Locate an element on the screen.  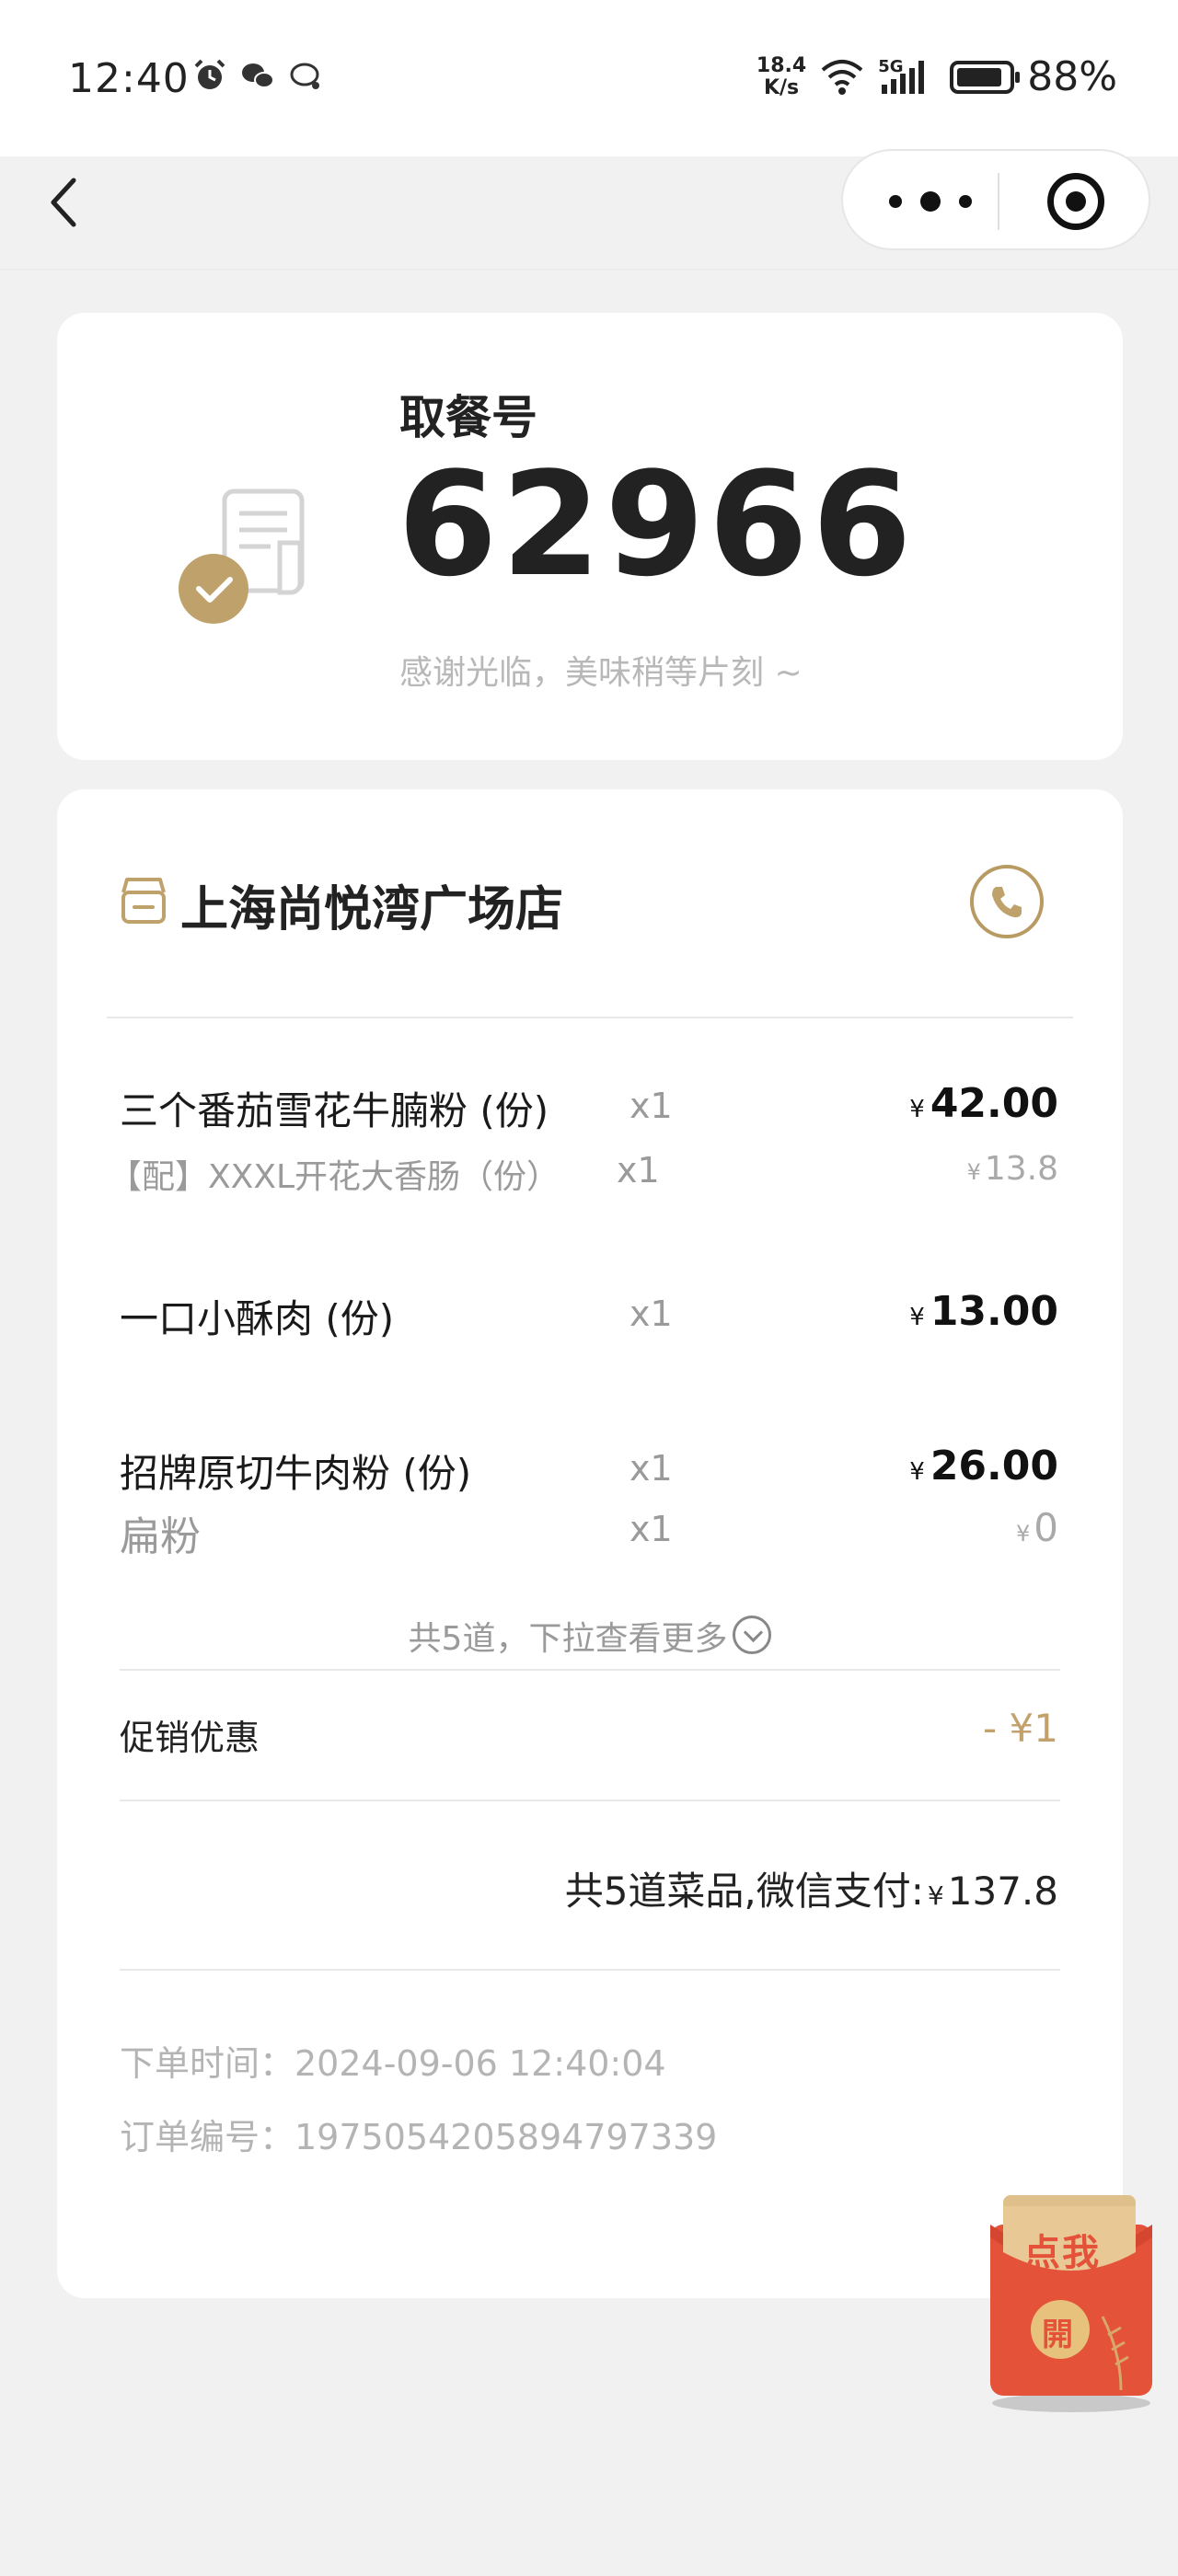
battery-percent: 88% is located at coordinates (1072, 76).